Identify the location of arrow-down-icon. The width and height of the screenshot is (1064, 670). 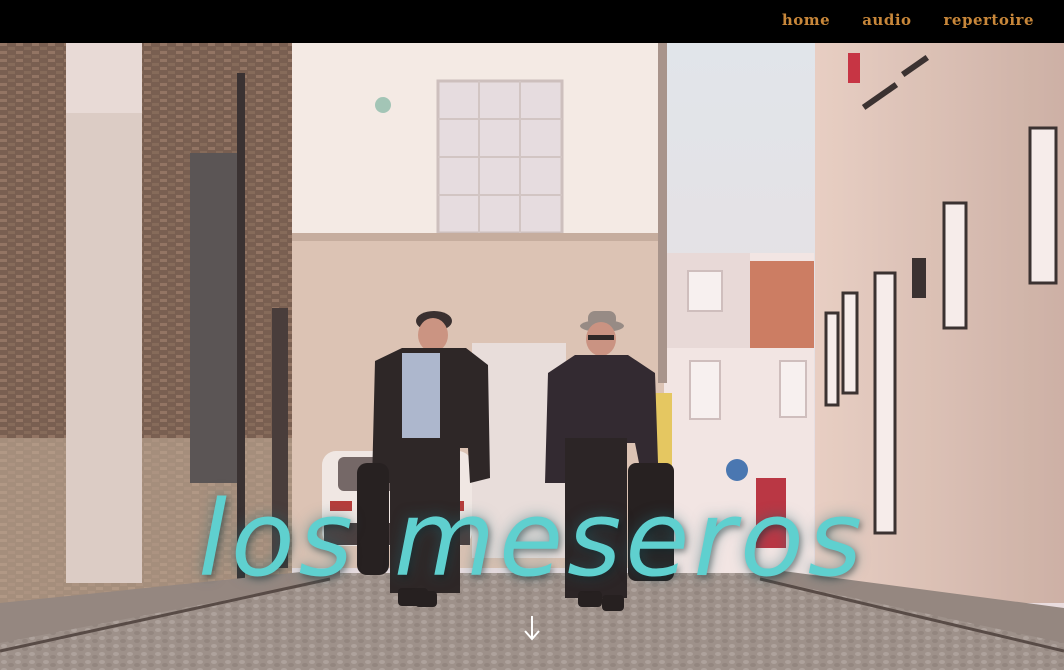
(532, 629).